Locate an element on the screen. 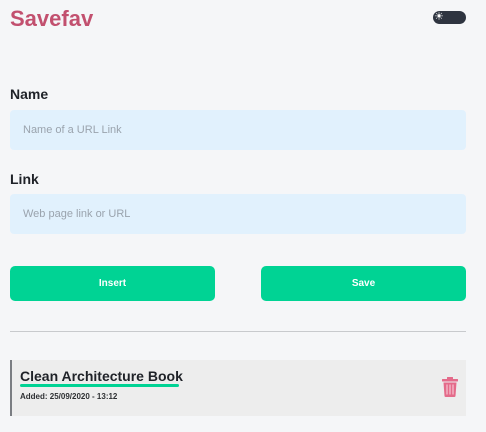 This screenshot has width=486, height=432. theme-toggle: ☀ is located at coordinates (449, 17).